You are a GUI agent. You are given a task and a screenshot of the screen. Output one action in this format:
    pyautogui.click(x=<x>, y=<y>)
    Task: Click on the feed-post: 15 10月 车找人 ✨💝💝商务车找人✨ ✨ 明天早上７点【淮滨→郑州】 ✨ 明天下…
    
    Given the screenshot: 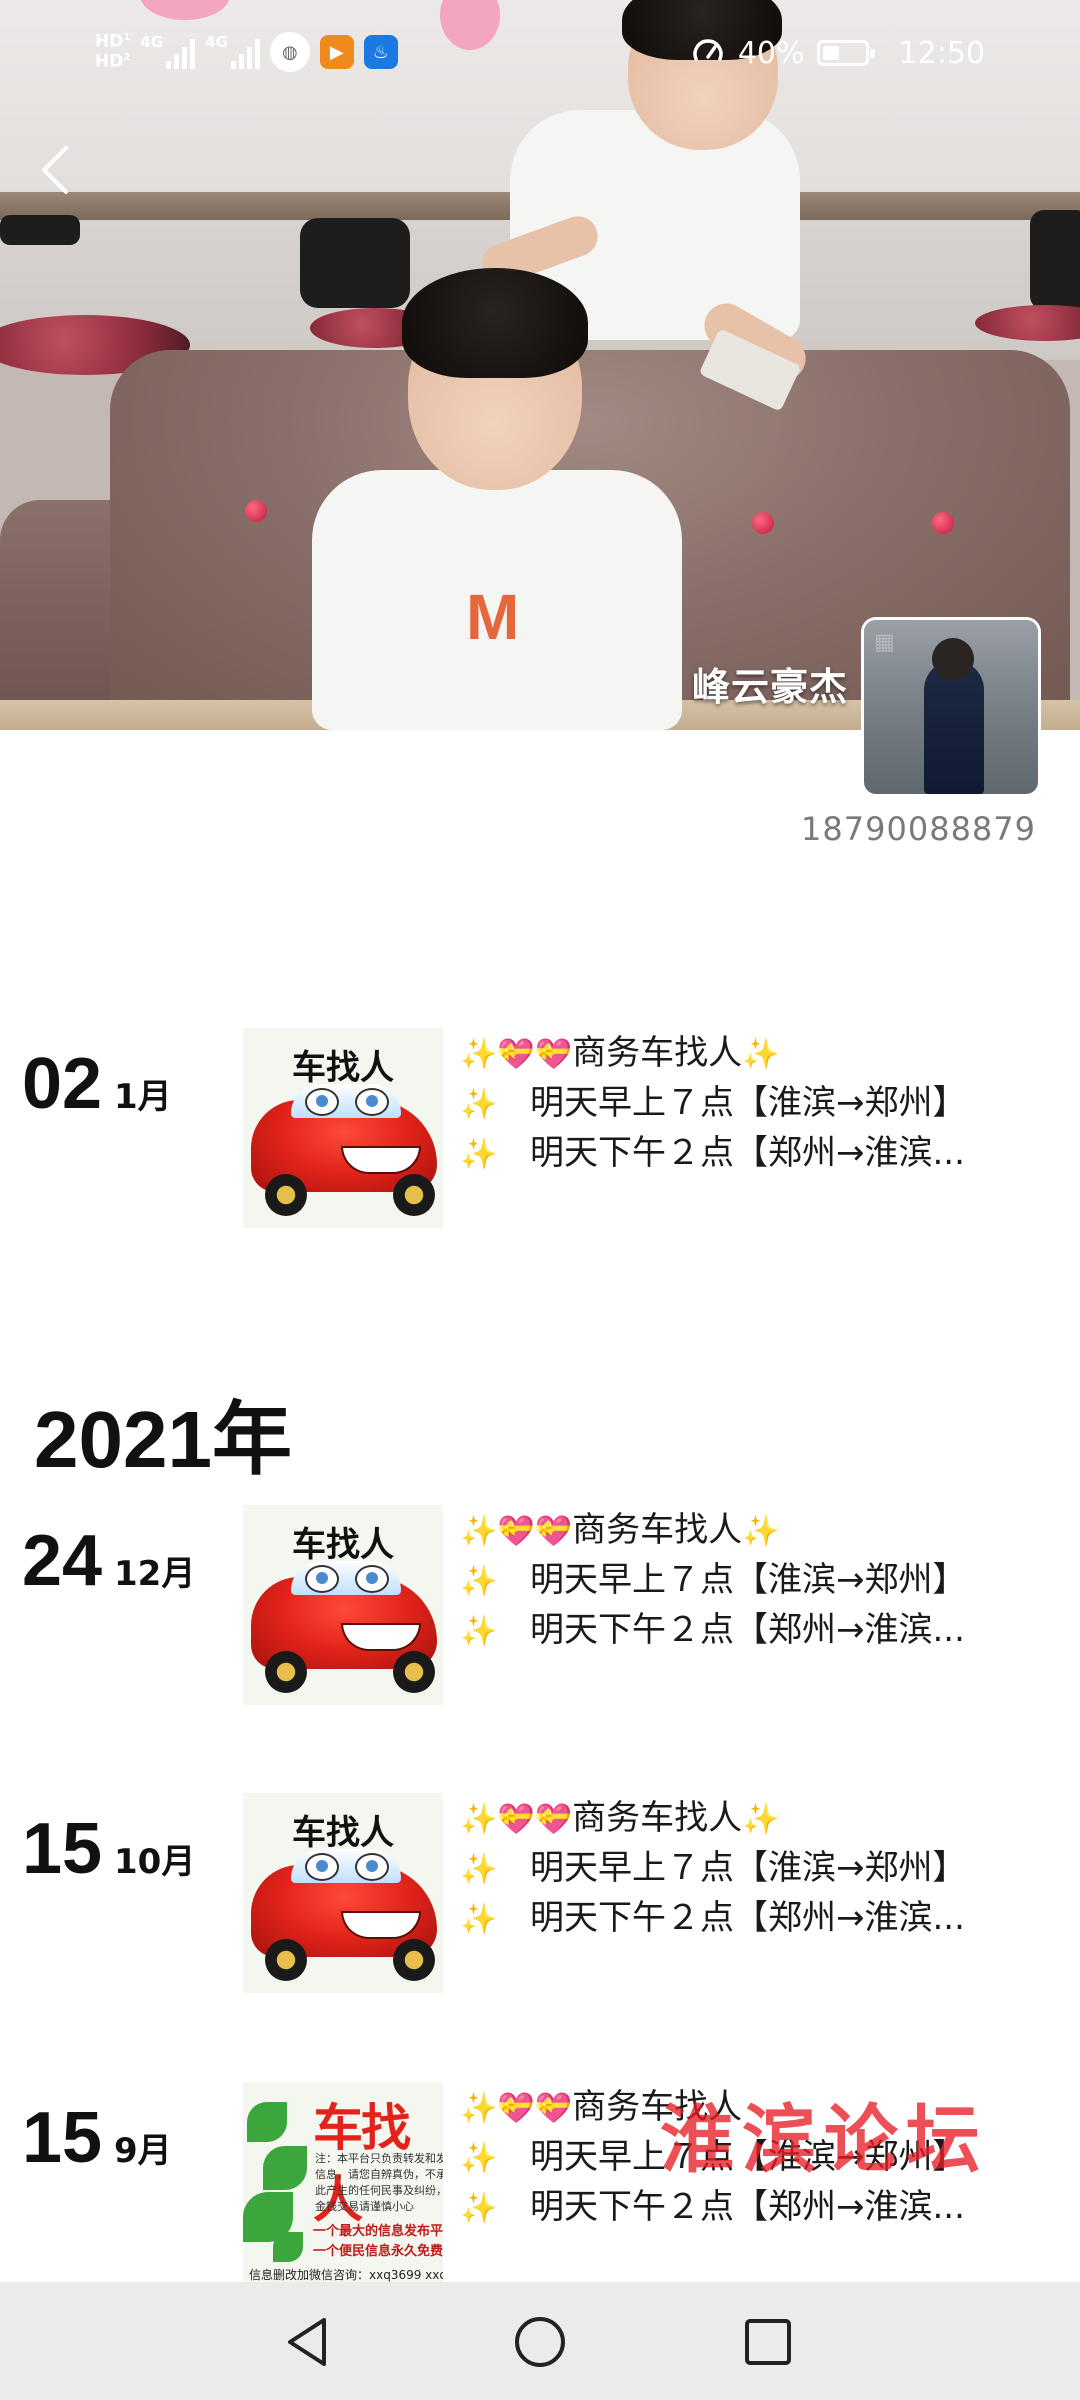 What is the action you would take?
    pyautogui.click(x=540, y=1898)
    